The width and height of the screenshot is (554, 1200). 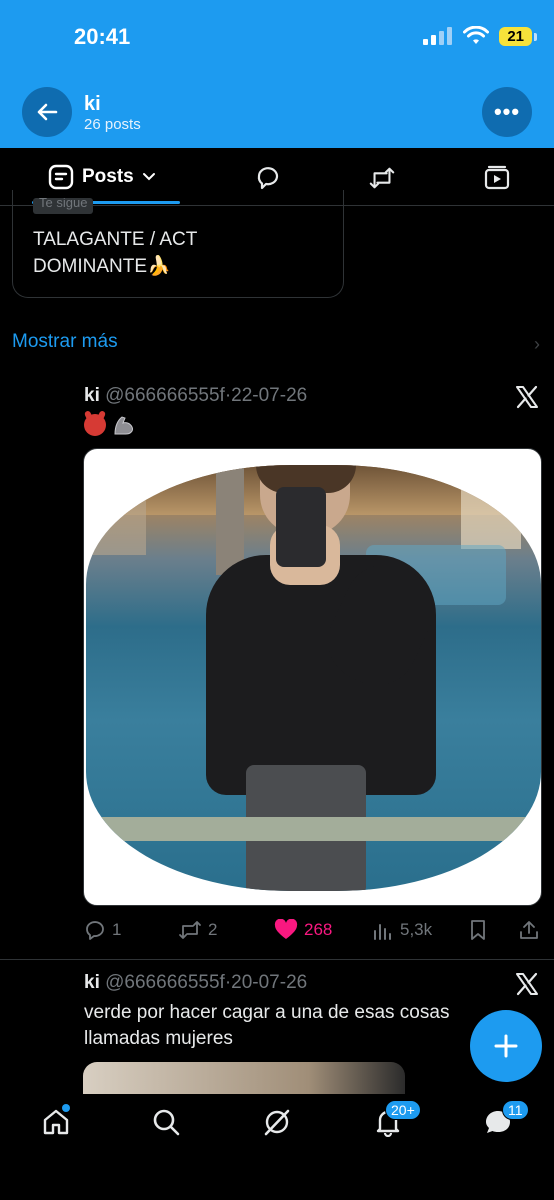 I want to click on wifi-icon, so click(x=476, y=35).